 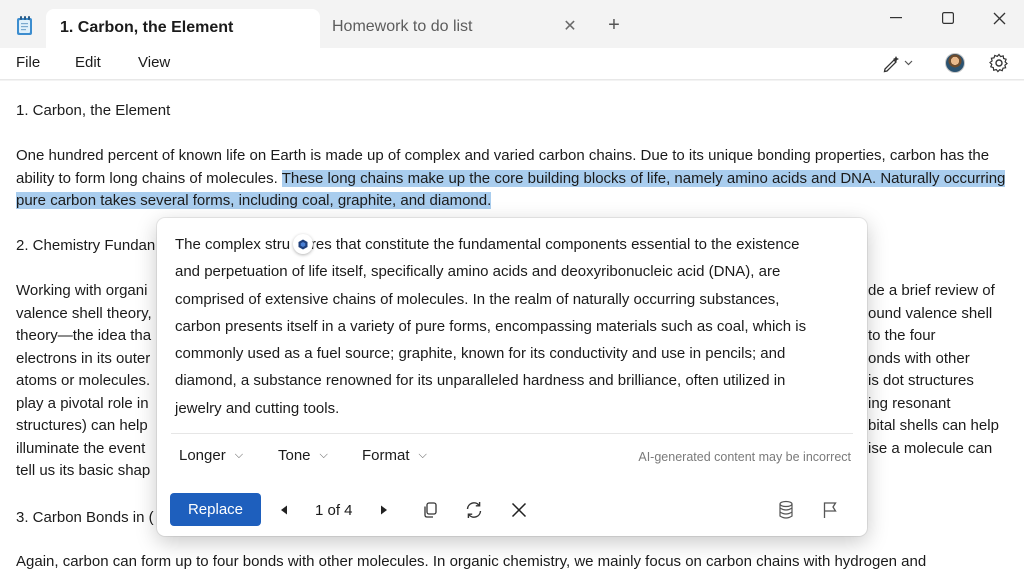 I want to click on feedback-flag-button, so click(x=830, y=510).